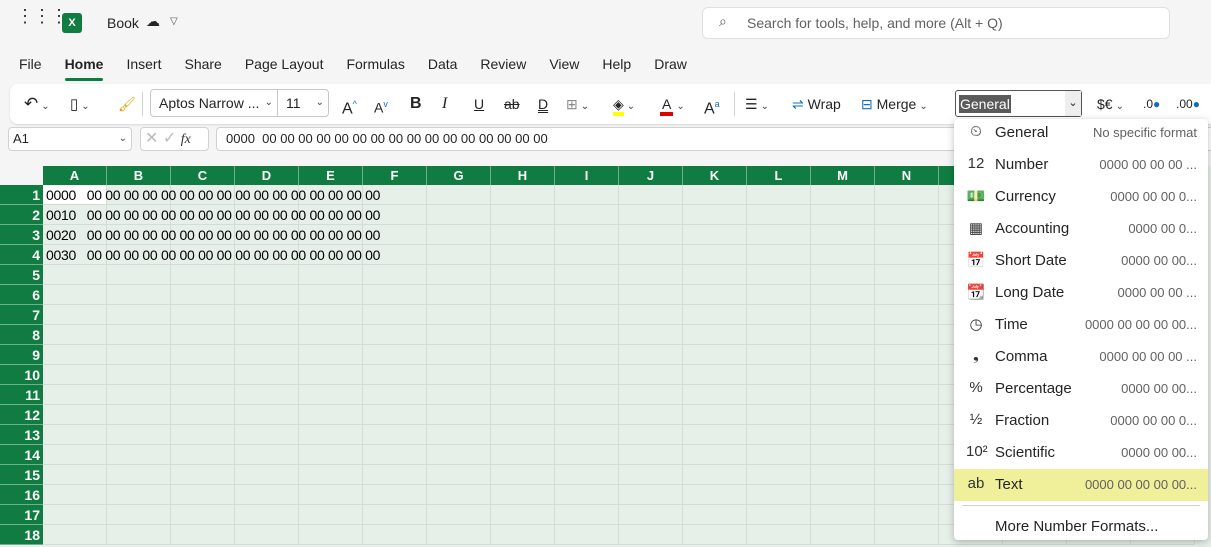 This screenshot has width=1211, height=547. Describe the element at coordinates (267, 375) in the screenshot. I see `cell-D10` at that location.